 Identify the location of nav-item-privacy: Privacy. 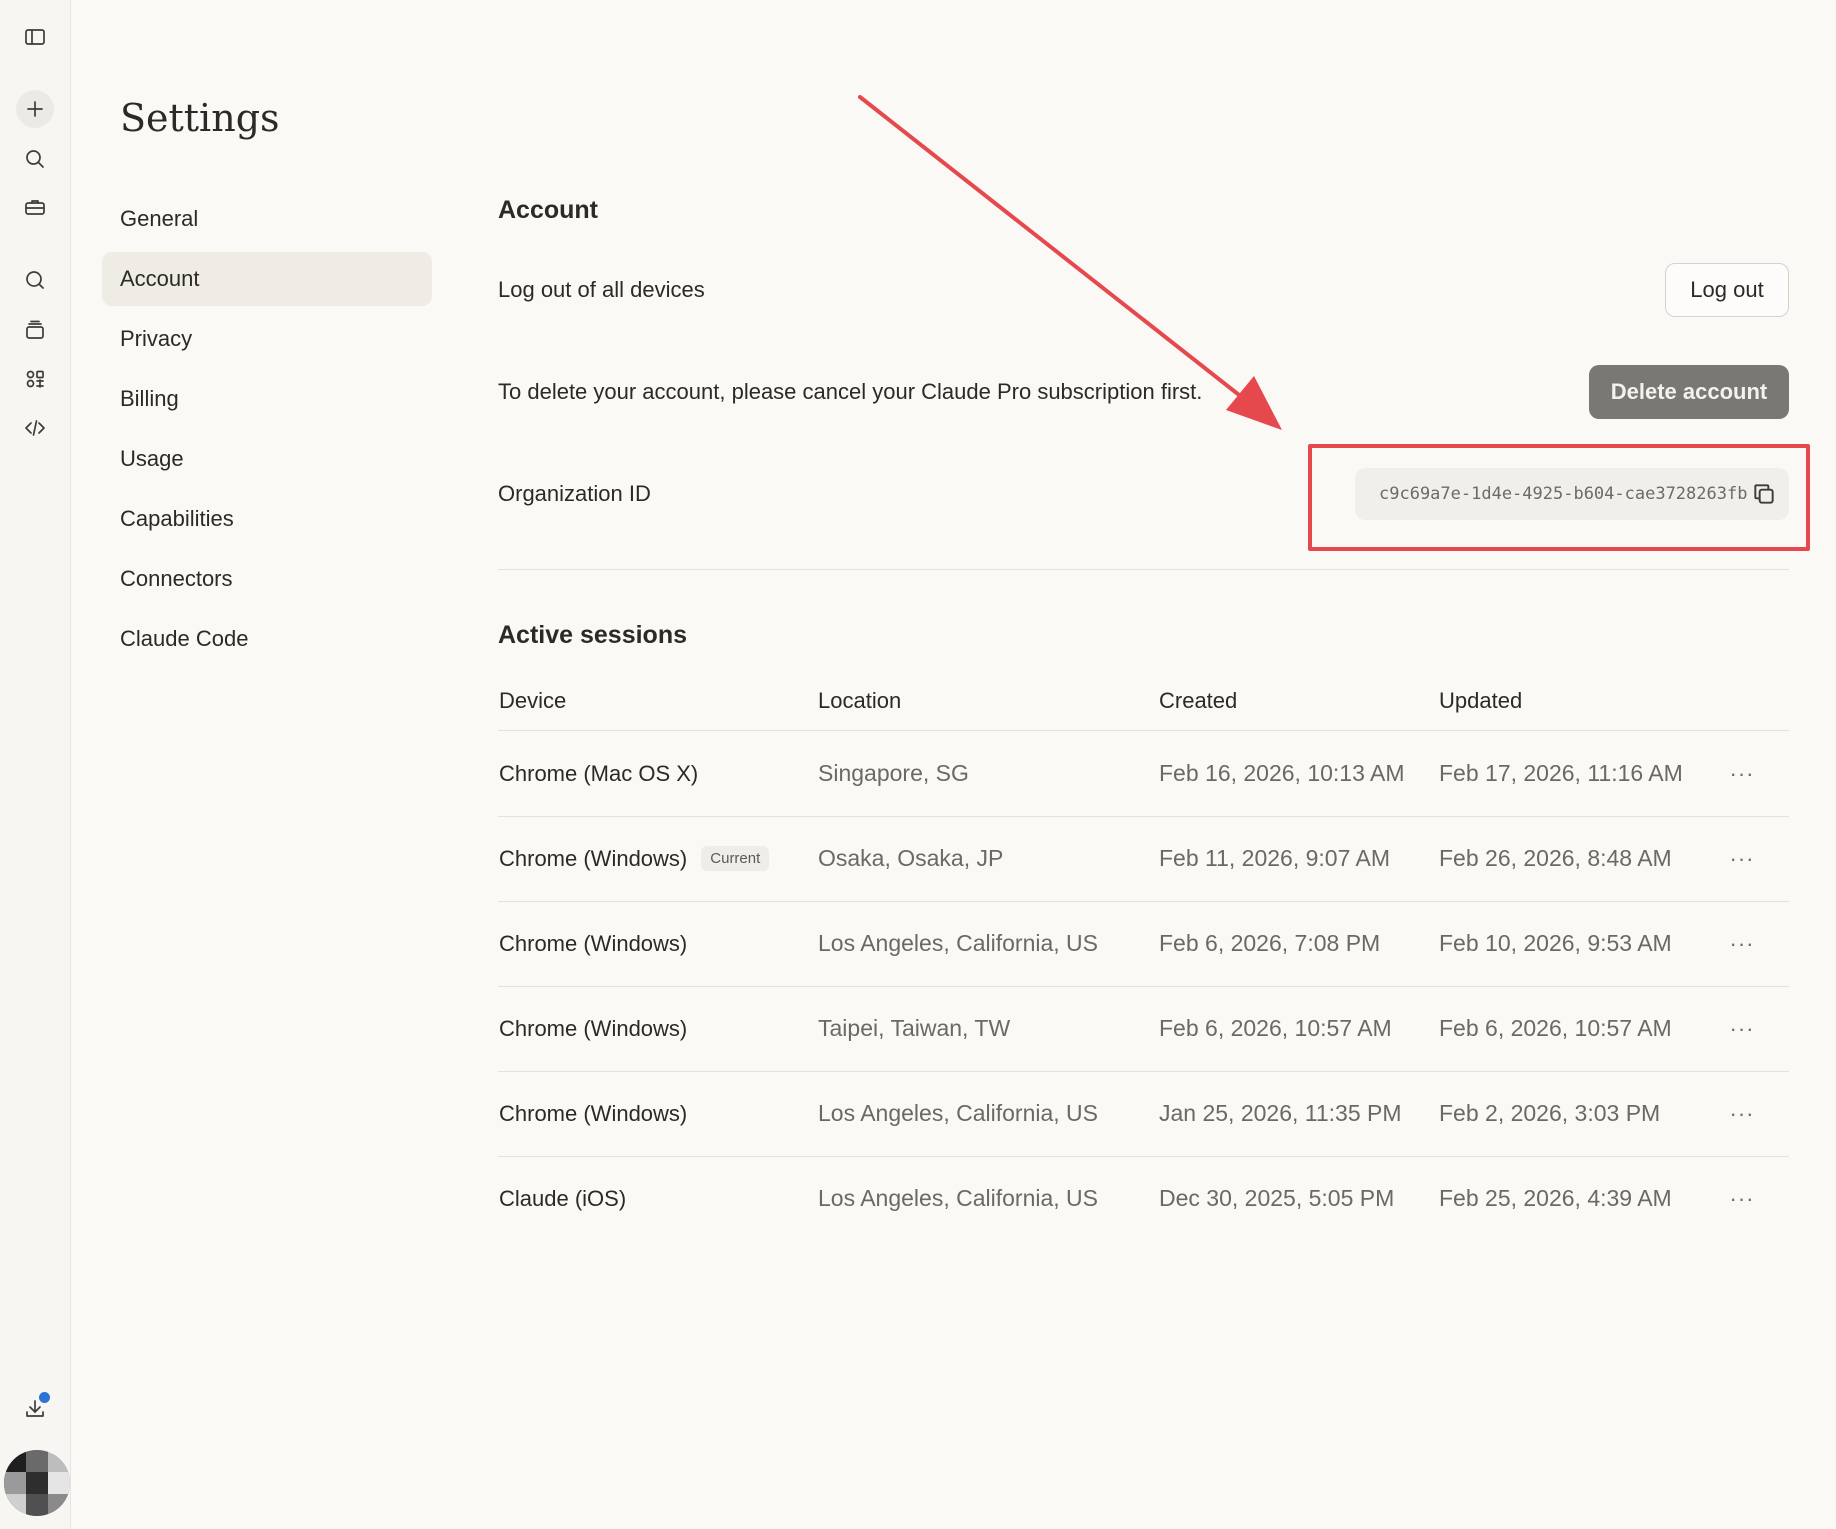
(267, 339).